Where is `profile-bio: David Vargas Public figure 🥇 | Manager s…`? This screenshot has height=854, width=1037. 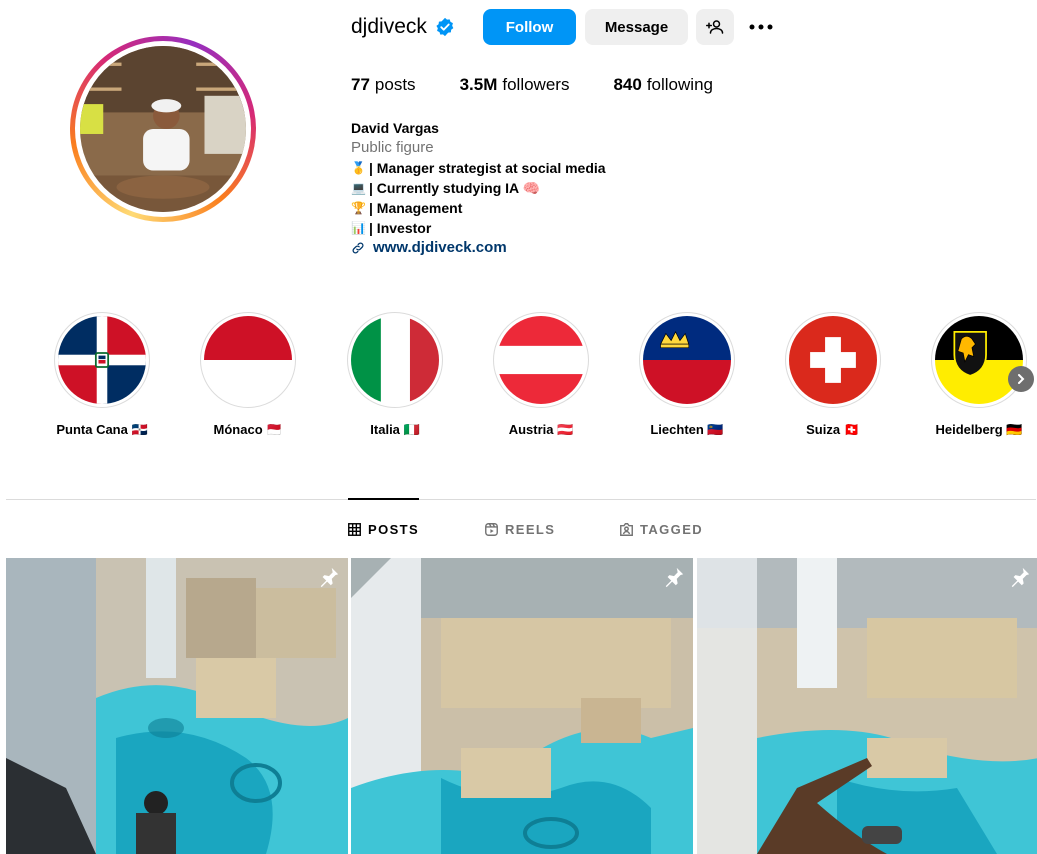 profile-bio: David Vargas Public figure 🥇 | Manager s… is located at coordinates (478, 188).